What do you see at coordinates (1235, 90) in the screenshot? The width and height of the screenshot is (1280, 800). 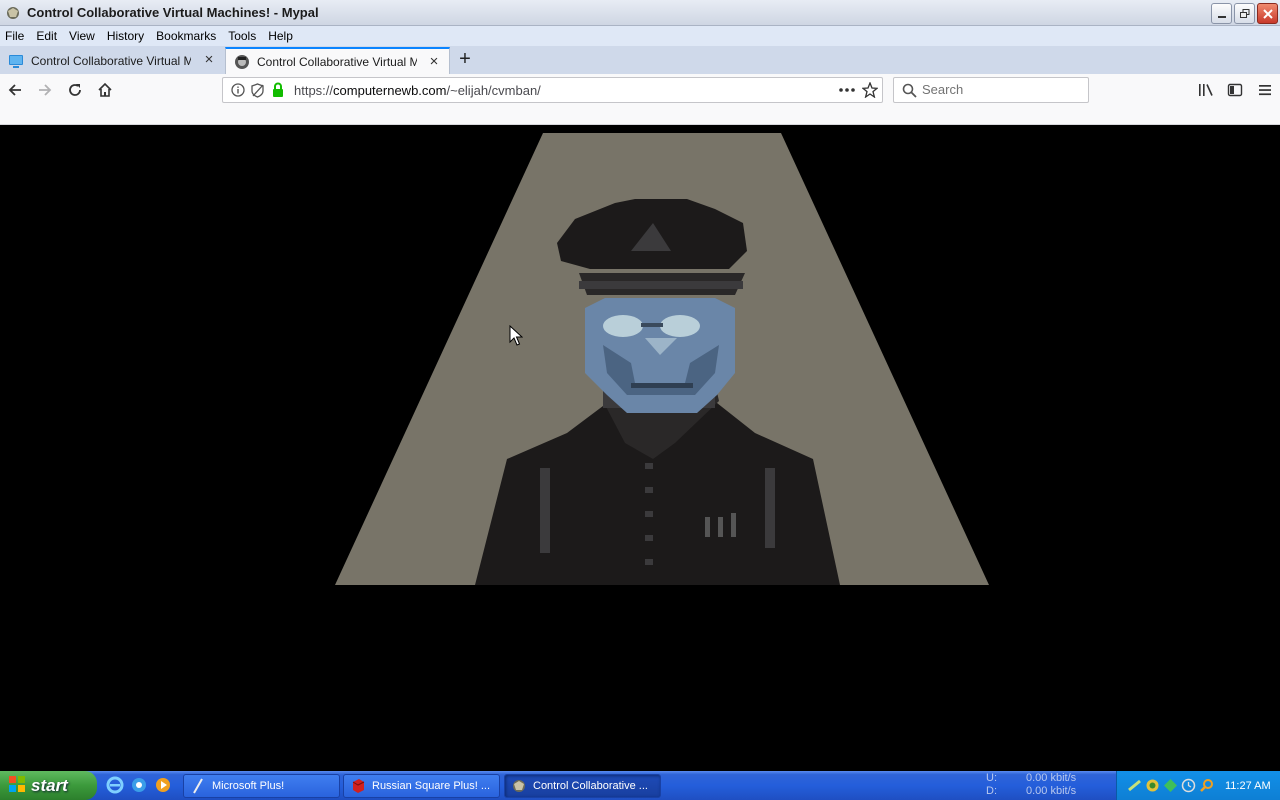 I see `sidebar-icon` at bounding box center [1235, 90].